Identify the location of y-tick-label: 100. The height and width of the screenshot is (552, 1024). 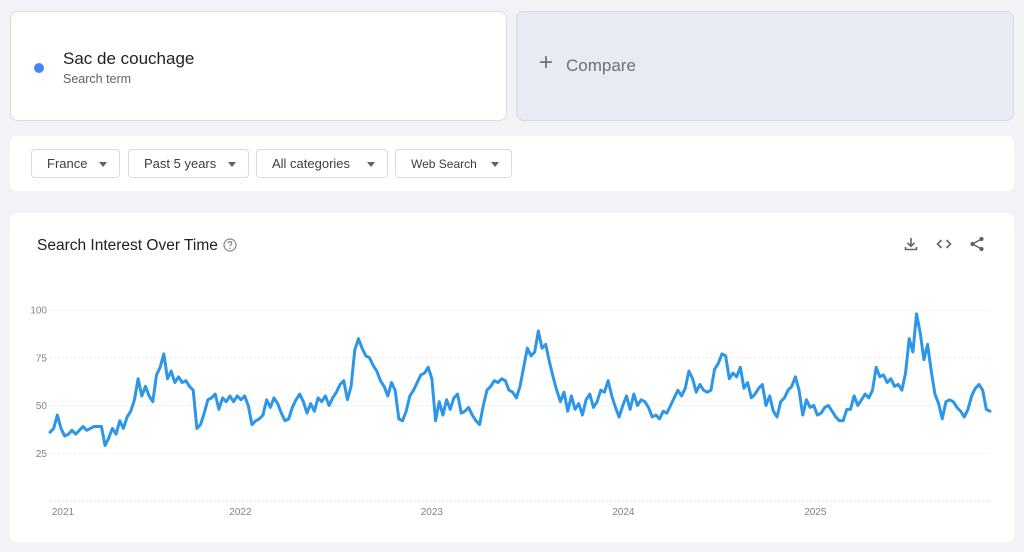
(38, 311).